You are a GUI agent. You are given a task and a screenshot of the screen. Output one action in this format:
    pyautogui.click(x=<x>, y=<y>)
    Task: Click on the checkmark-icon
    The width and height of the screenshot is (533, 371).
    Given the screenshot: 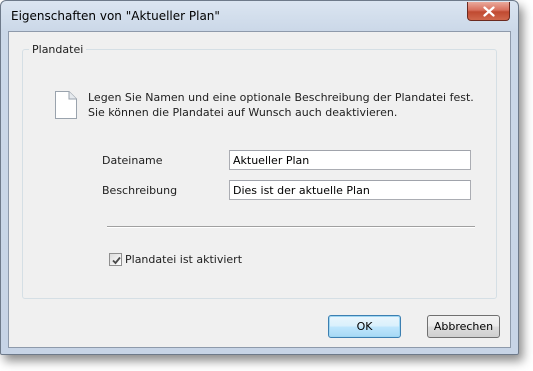 What is the action you would take?
    pyautogui.click(x=116, y=260)
    